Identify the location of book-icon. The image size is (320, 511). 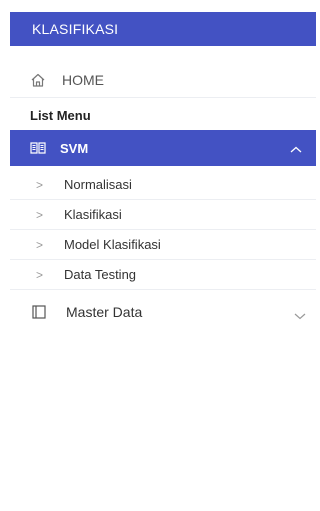
(39, 148).